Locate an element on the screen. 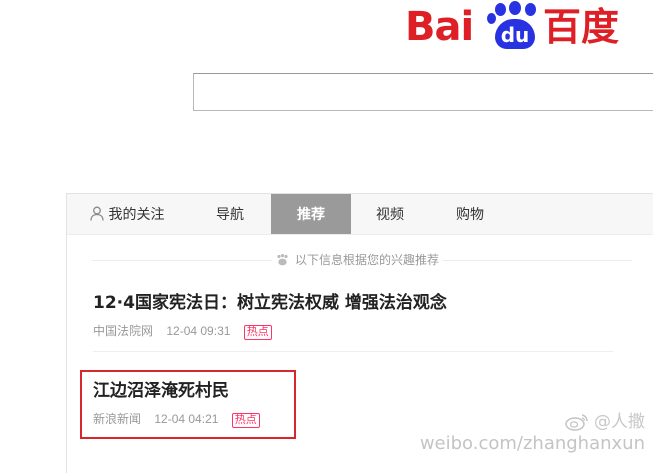 This screenshot has height=473, width=653. news-source: 中国法院网 is located at coordinates (123, 331).